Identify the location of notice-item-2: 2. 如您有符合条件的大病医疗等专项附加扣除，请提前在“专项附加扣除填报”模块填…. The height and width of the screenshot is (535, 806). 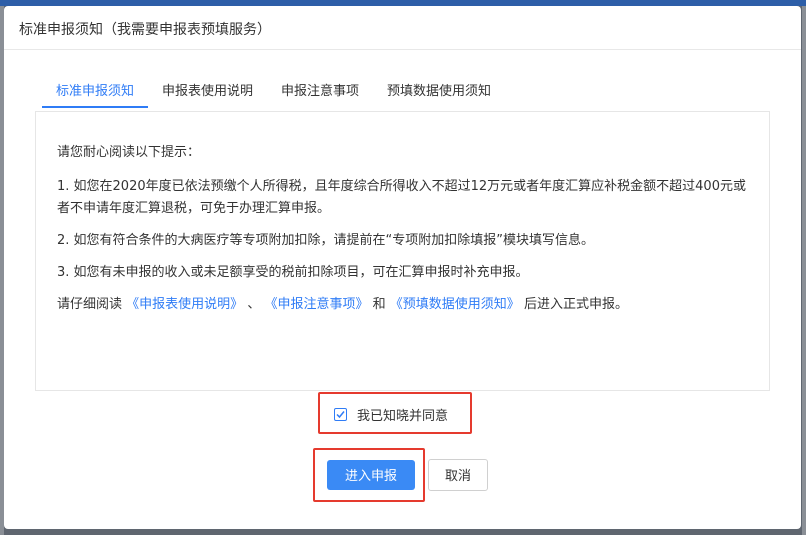
(326, 240).